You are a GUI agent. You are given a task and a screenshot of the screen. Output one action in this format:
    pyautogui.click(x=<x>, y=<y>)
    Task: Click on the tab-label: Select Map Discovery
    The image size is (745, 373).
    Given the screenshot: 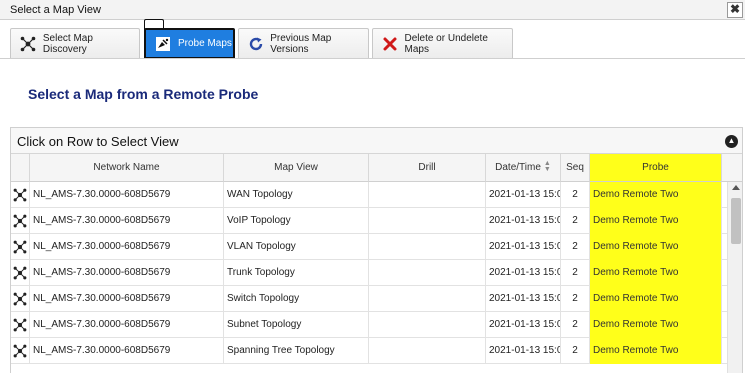 What is the action you would take?
    pyautogui.click(x=67, y=44)
    